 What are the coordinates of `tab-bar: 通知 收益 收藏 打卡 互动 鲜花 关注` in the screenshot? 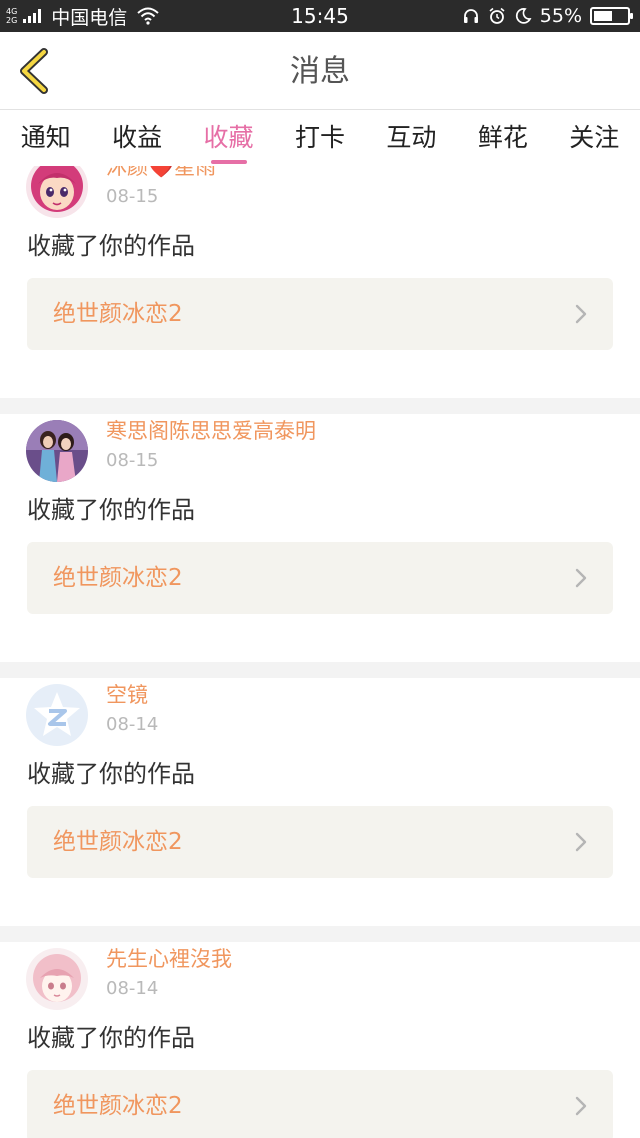 It's located at (320, 138).